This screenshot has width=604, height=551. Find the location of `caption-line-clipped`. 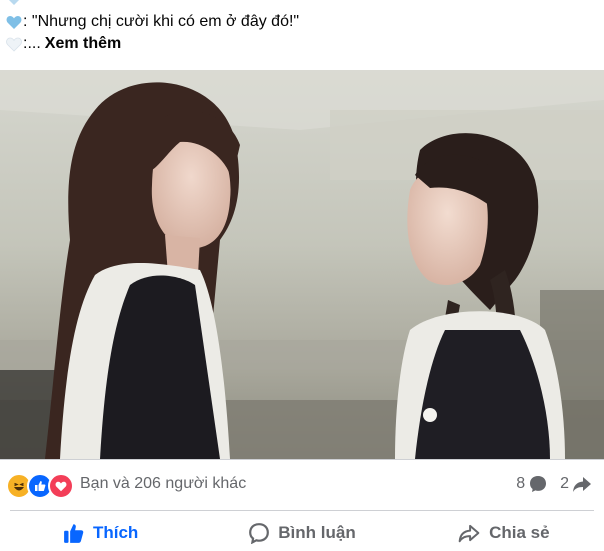

caption-line-clipped is located at coordinates (16, 4).